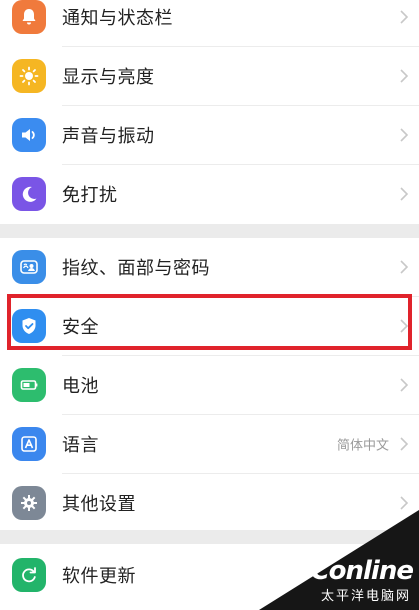 Image resolution: width=419 pixels, height=610 pixels. Describe the element at coordinates (99, 576) in the screenshot. I see `settings-item-label: 软件更新` at that location.